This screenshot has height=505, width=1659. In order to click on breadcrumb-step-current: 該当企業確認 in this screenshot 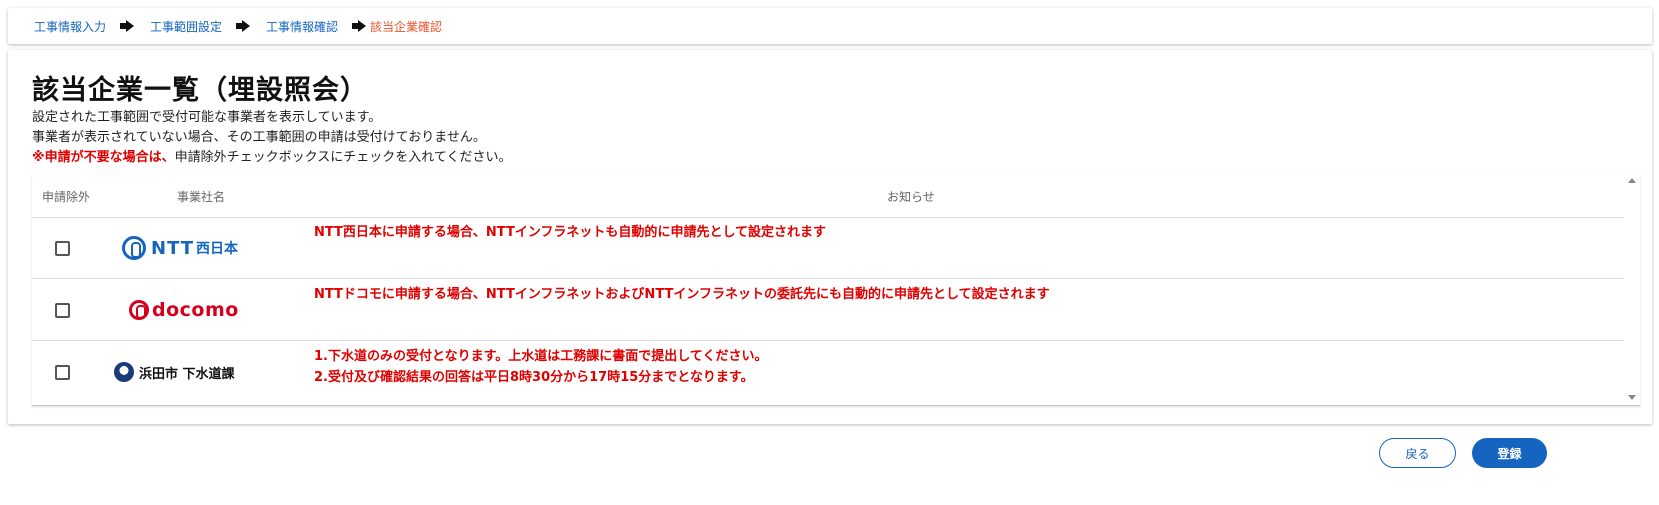, I will do `click(406, 26)`.